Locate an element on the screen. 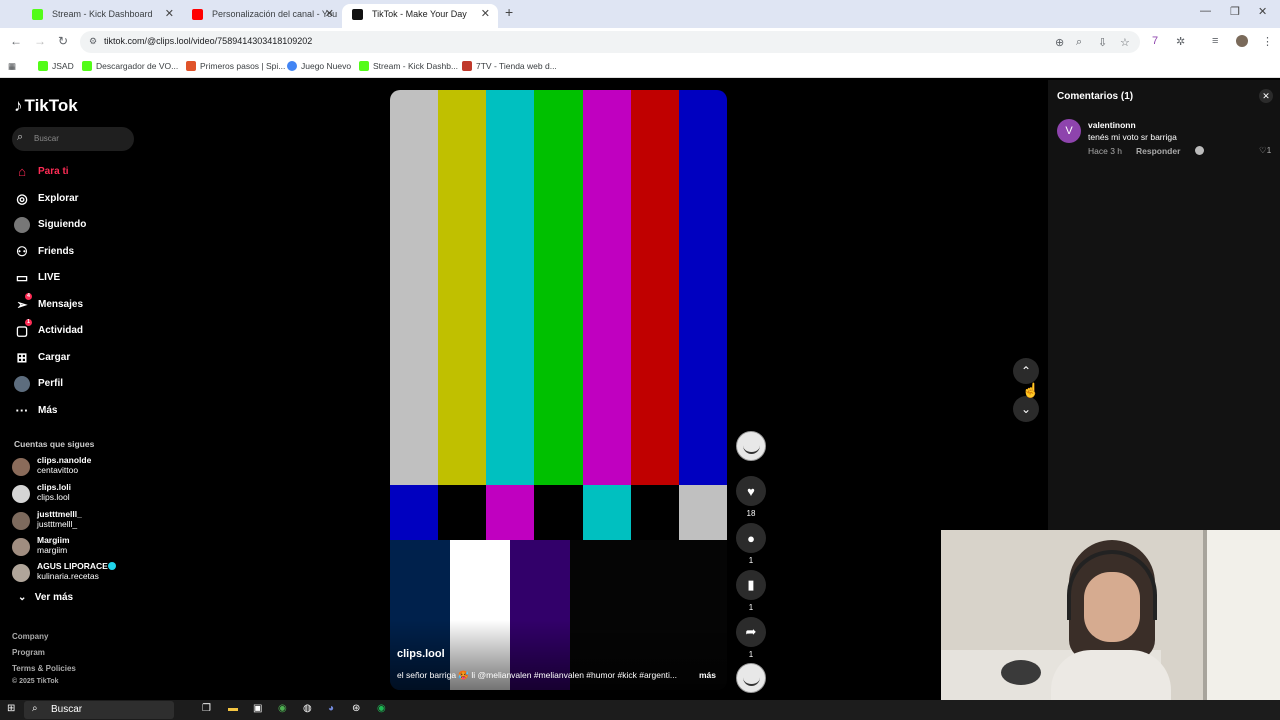 The width and height of the screenshot is (1280, 720). discord-icon: ◕ is located at coordinates (331, 708).